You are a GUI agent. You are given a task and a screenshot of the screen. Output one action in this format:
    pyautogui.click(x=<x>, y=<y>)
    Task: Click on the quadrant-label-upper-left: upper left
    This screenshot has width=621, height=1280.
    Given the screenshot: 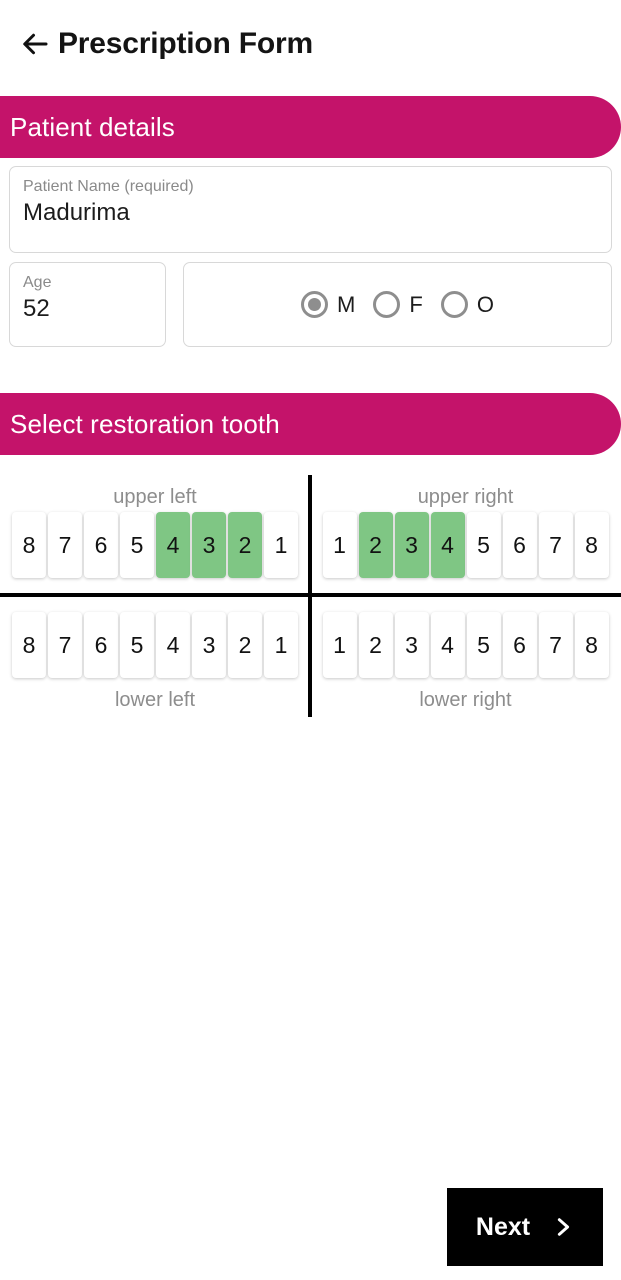 What is the action you would take?
    pyautogui.click(x=155, y=497)
    